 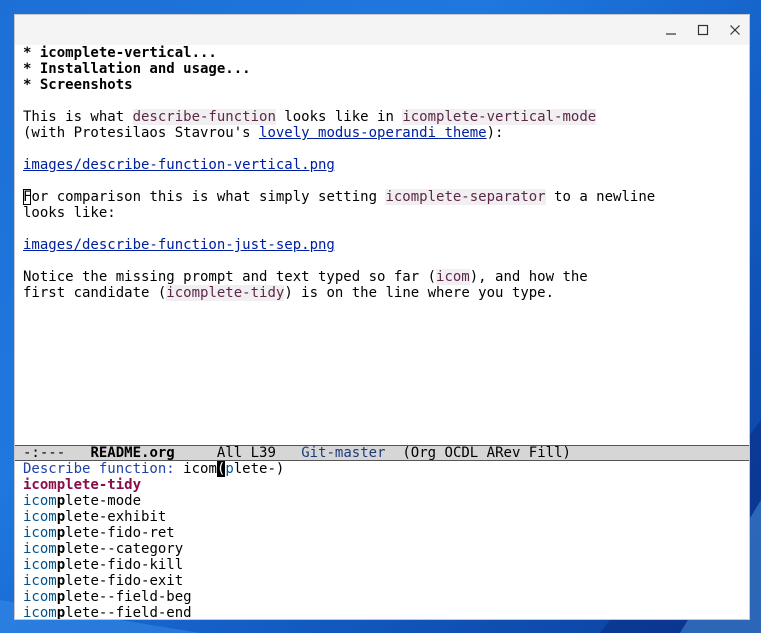 What do you see at coordinates (373, 133) in the screenshot?
I see `theme-link: lovely modus-operandi theme` at bounding box center [373, 133].